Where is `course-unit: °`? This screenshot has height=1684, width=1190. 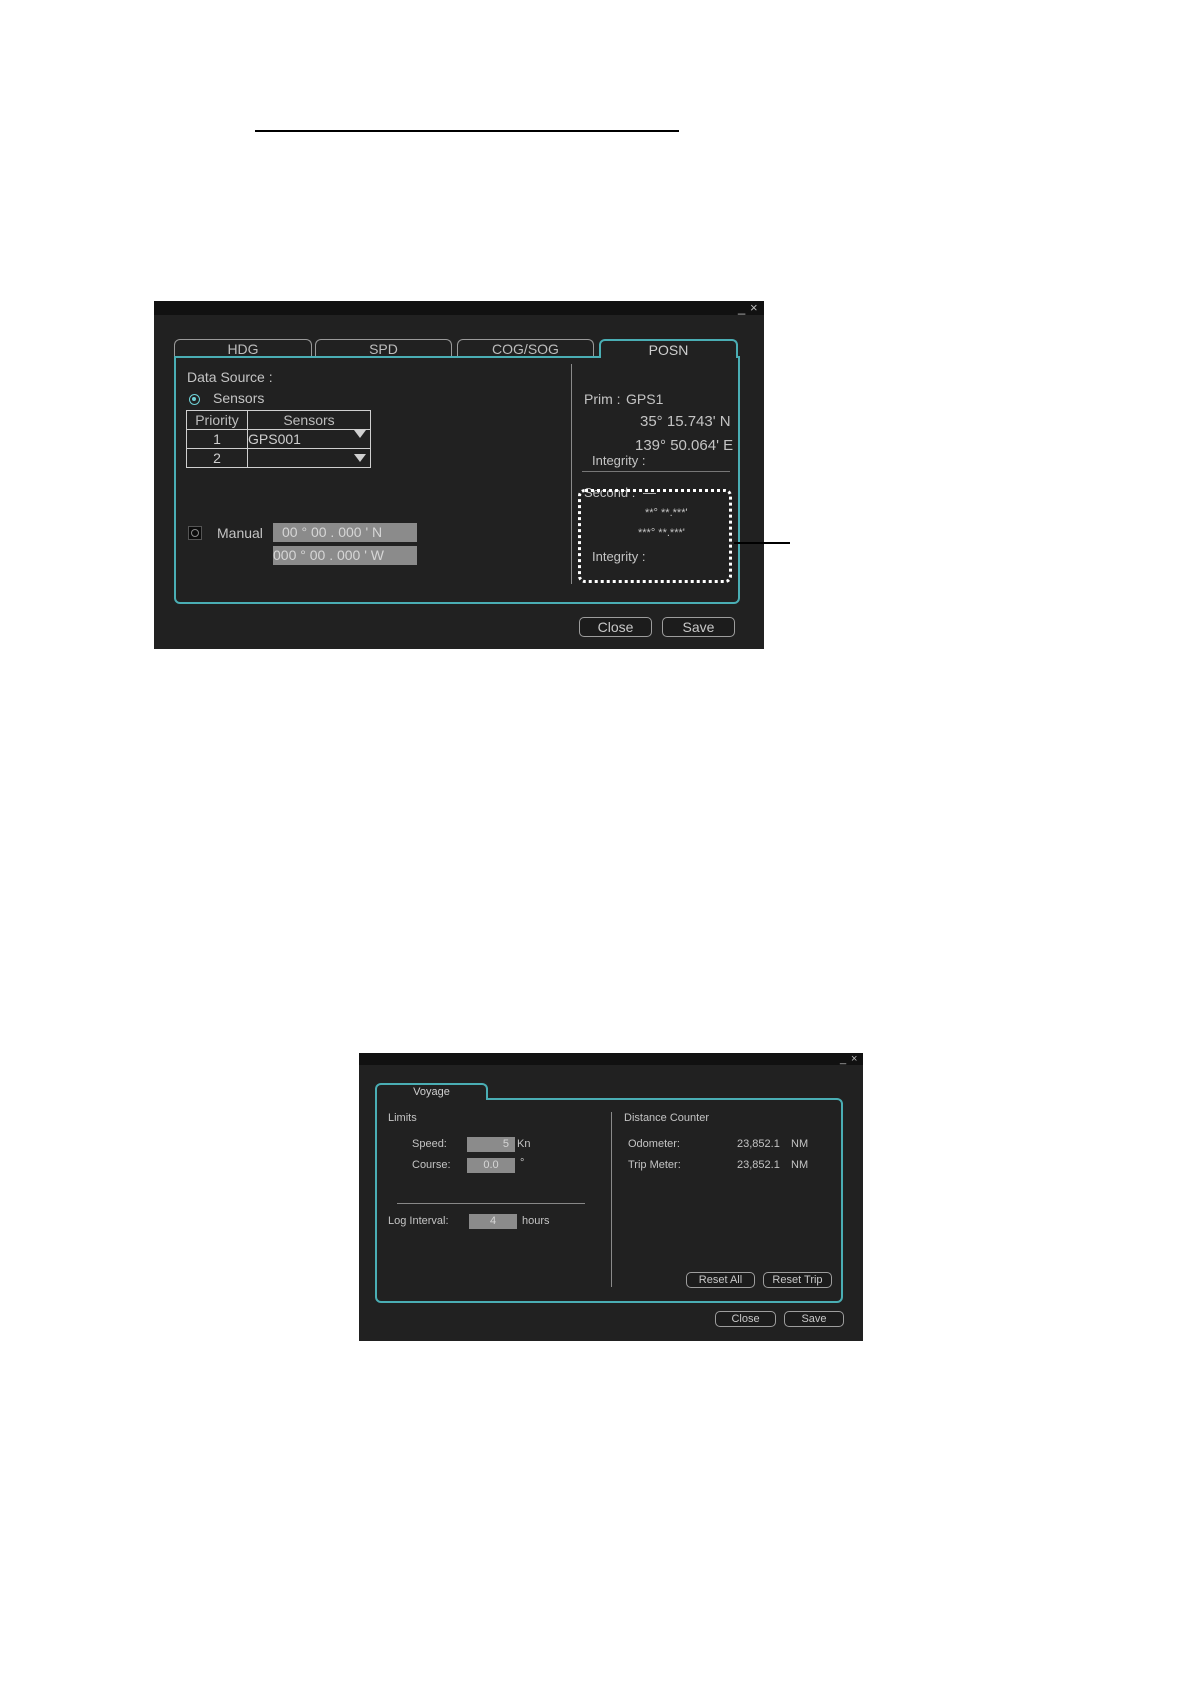
course-unit: ° is located at coordinates (522, 1163).